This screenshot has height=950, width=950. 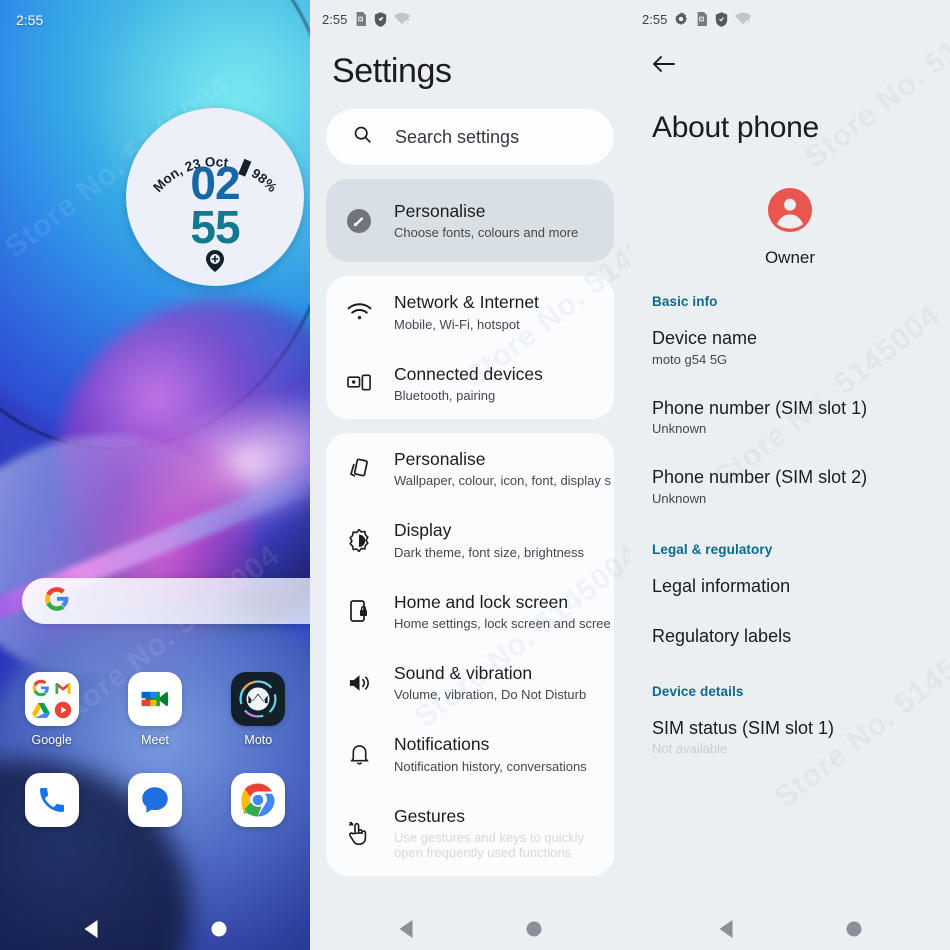 I want to click on status-bar: 2:55 ?, so click(x=470, y=19).